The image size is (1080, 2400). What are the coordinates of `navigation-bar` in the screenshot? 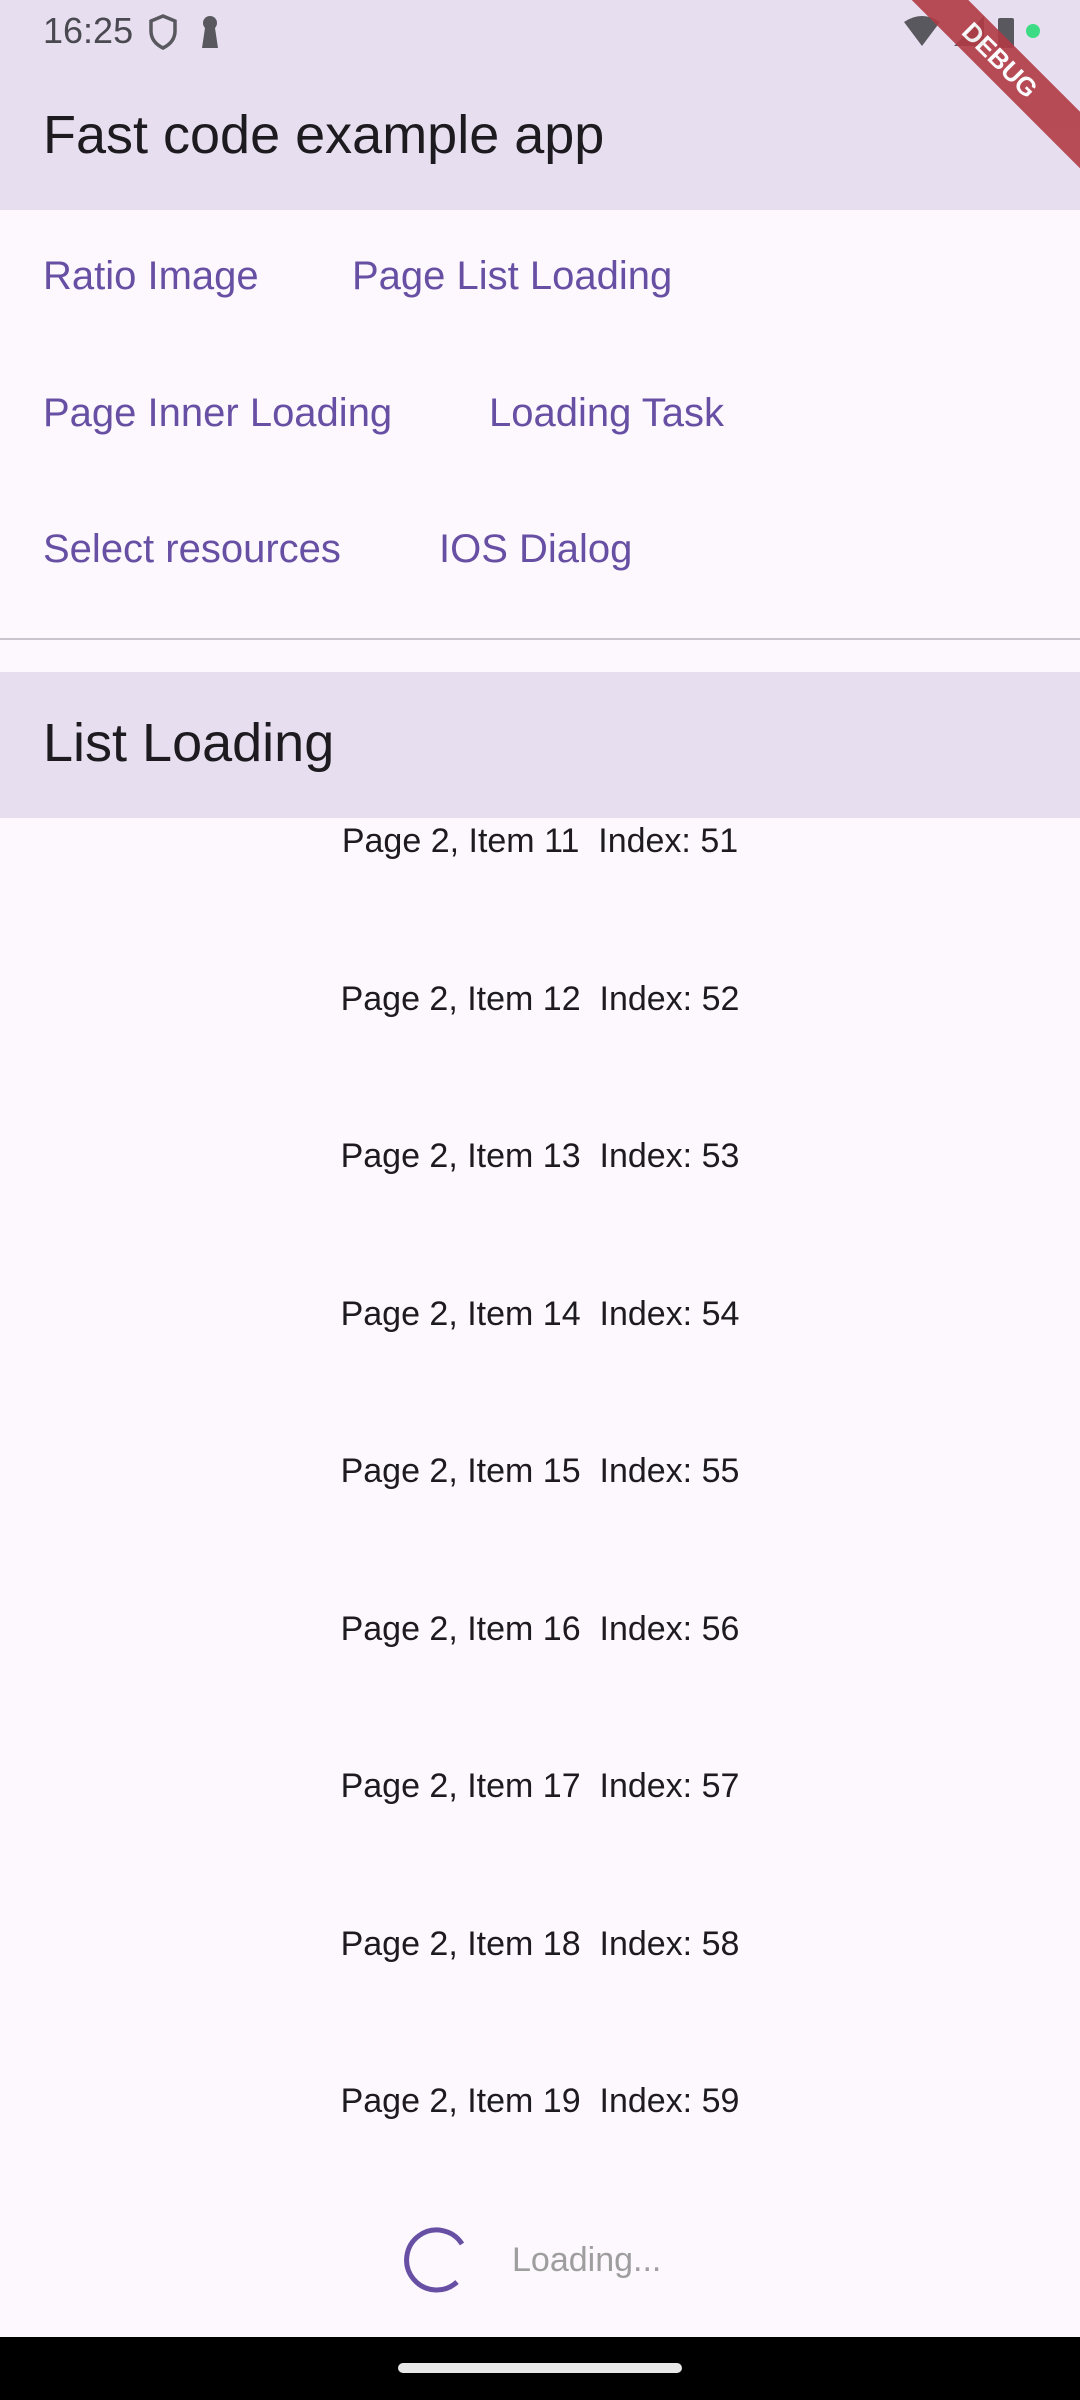 It's located at (540, 2368).